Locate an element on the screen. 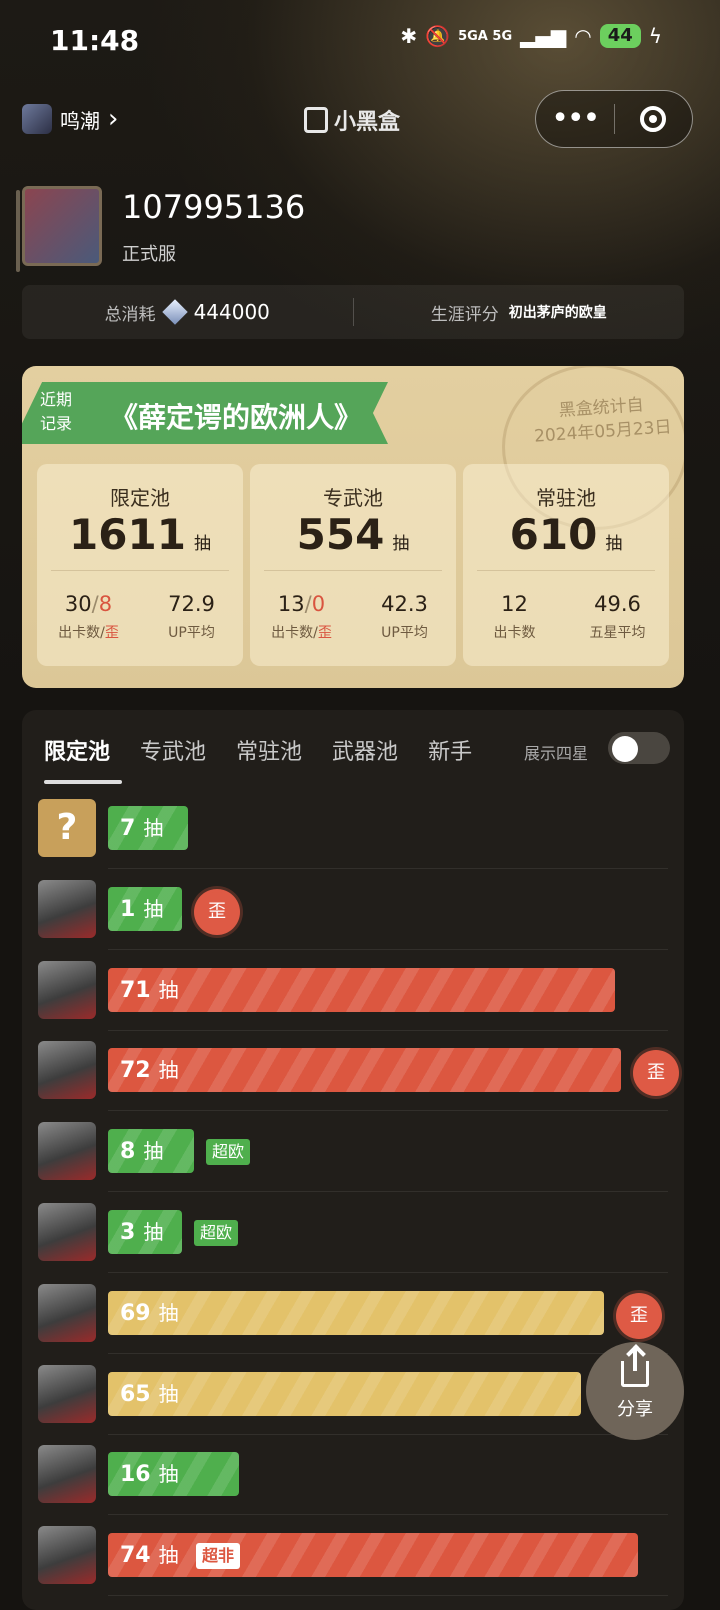 Image resolution: width=720 pixels, height=1610 pixels. pool-limited: 限定池 1611 抽 30/8 出卡数/歪 72.9 UP平均 is located at coordinates (140, 565).